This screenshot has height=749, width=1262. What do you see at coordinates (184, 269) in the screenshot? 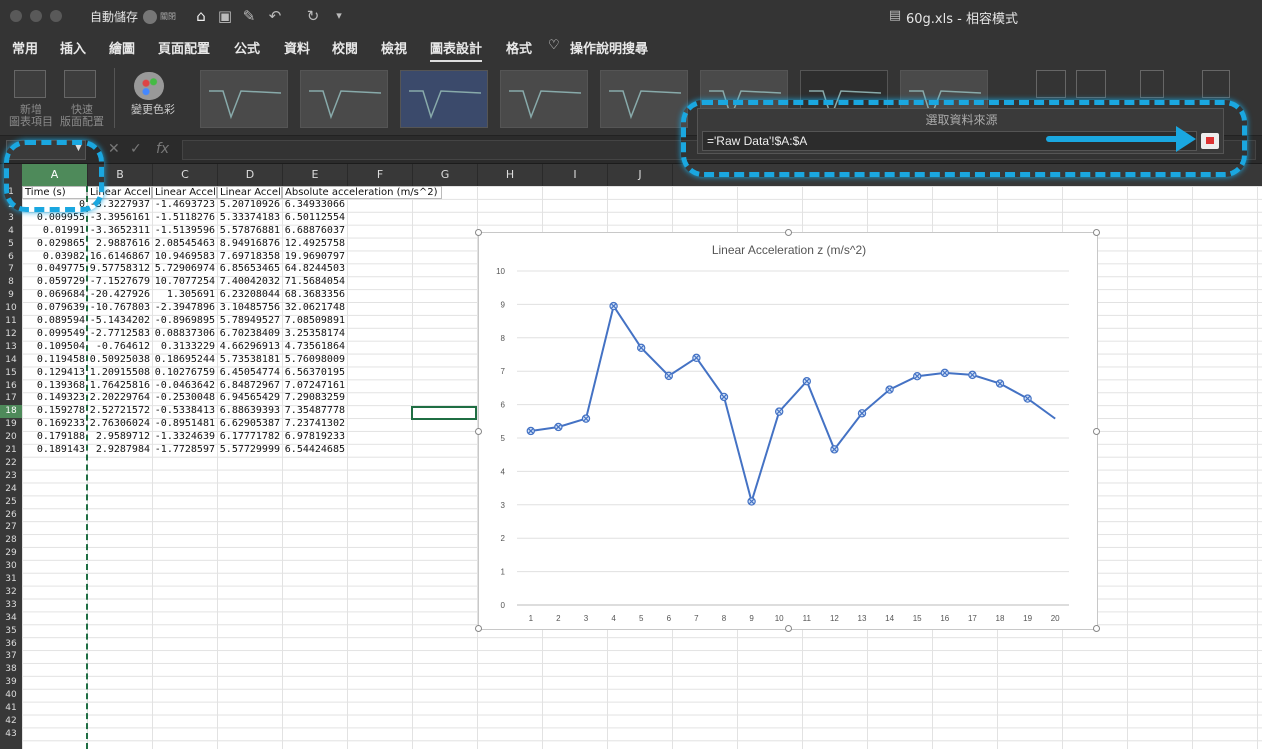
I see `table-cell: 5.72906974` at bounding box center [184, 269].